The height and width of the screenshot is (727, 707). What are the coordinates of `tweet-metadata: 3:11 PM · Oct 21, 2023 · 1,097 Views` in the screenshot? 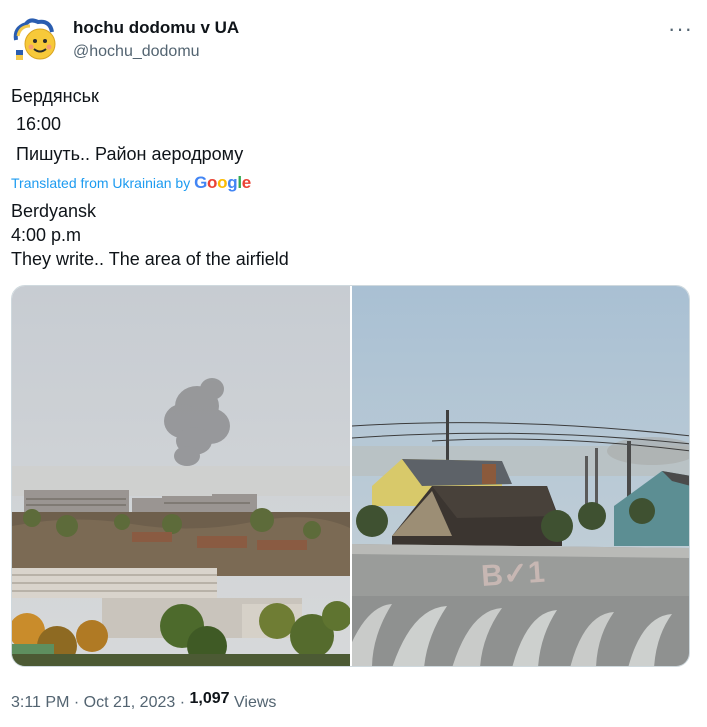 It's located at (144, 701).